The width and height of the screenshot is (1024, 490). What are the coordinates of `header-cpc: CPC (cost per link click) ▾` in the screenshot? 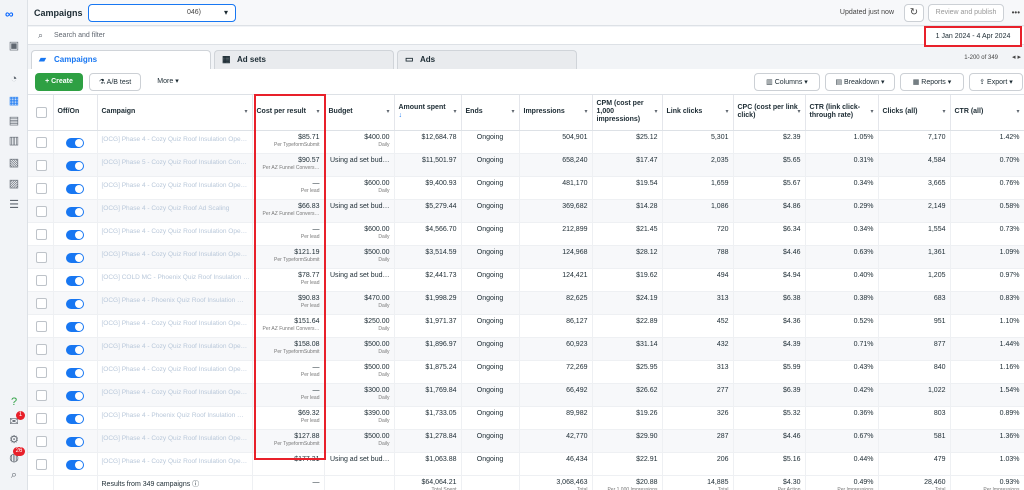 It's located at (769, 113).